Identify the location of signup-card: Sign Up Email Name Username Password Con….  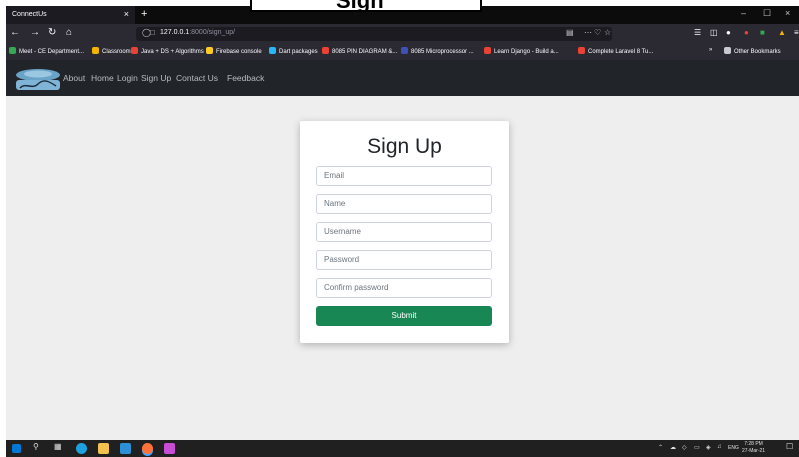
(404, 232).